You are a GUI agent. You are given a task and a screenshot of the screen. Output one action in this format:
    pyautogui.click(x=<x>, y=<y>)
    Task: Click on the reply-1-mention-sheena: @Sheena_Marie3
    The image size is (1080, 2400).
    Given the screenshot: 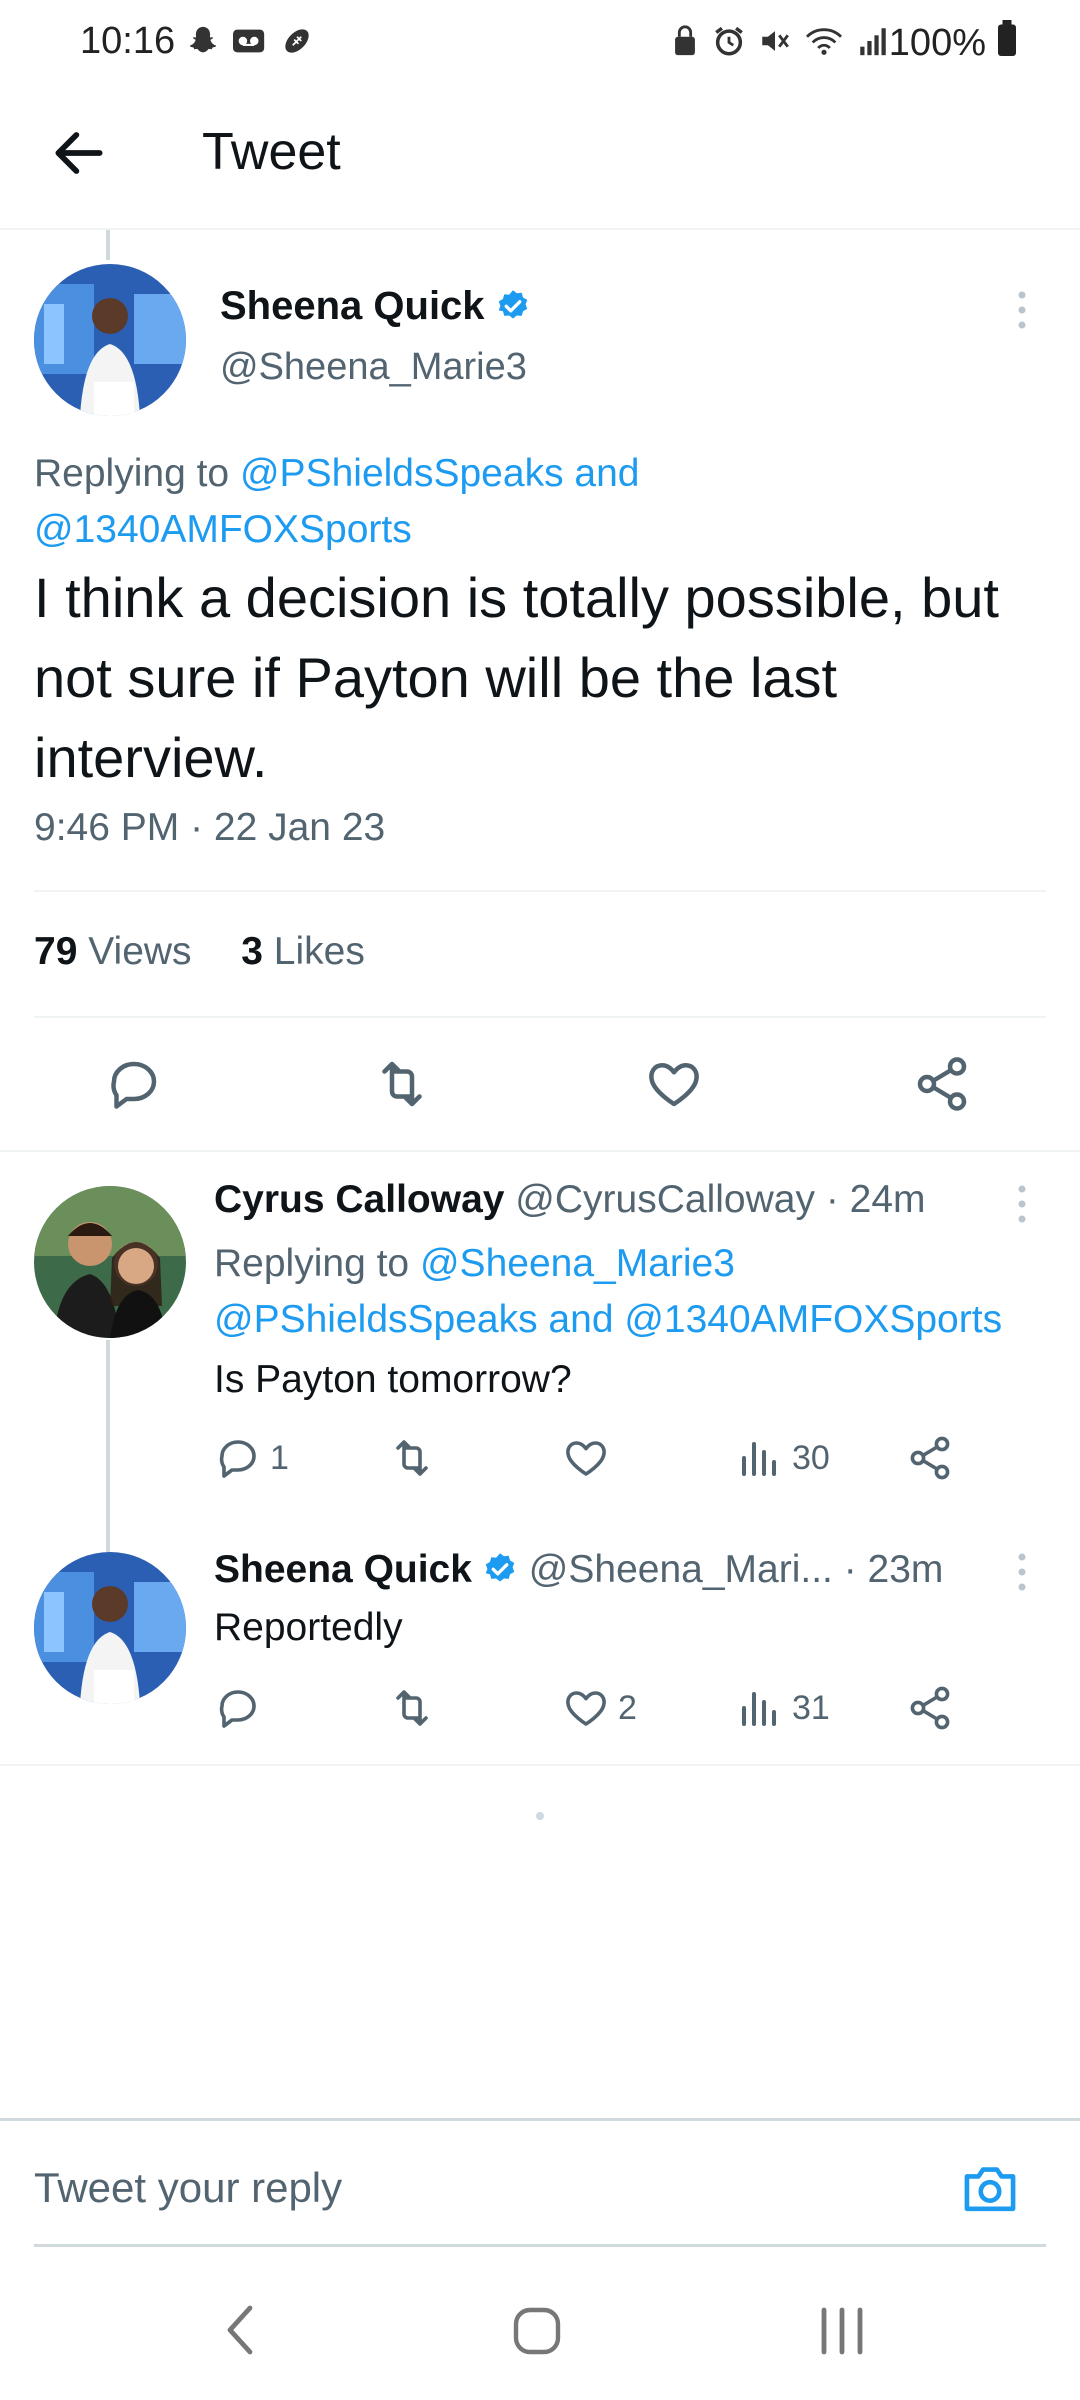 What is the action you would take?
    pyautogui.click(x=577, y=1263)
    